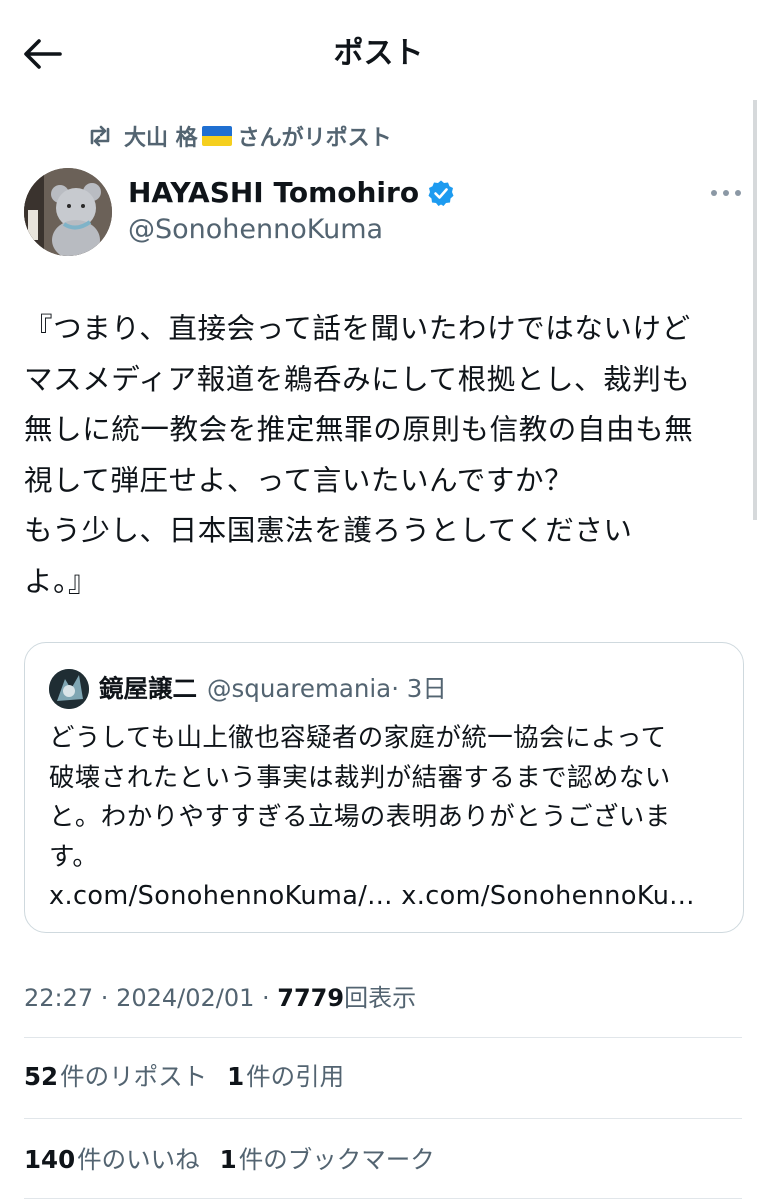 This screenshot has width=757, height=1200. Describe the element at coordinates (299, 688) in the screenshot. I see `quote-author-handle: @squaremania` at that location.